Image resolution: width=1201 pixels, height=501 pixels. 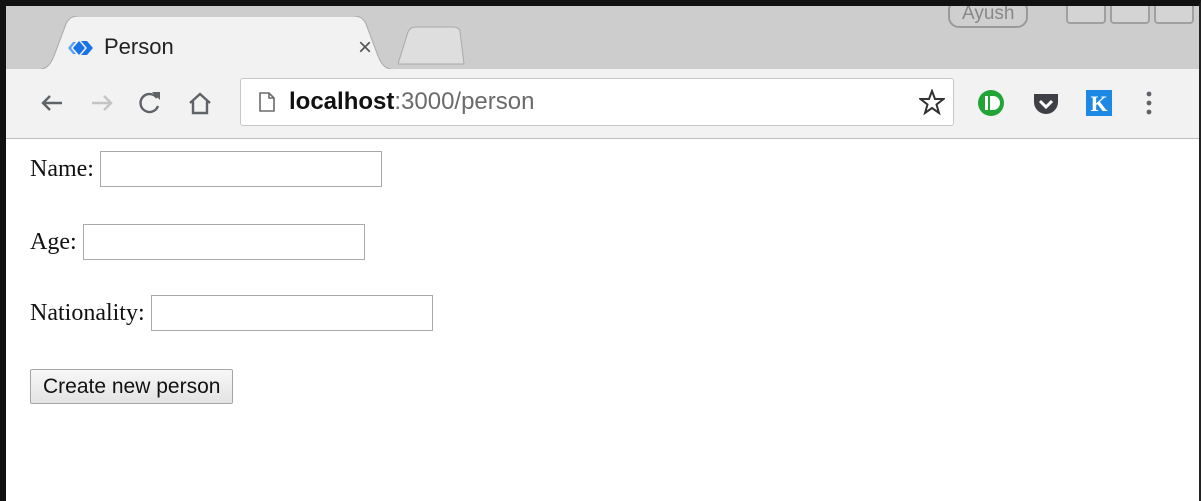 What do you see at coordinates (1149, 103) in the screenshot?
I see `kebab-menu-icon` at bounding box center [1149, 103].